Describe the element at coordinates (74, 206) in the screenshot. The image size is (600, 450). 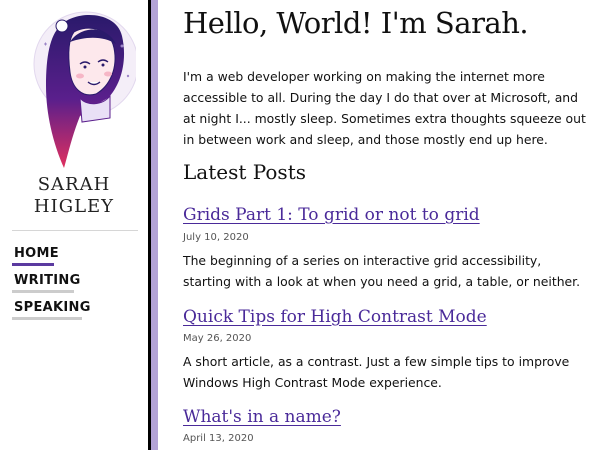
I see `site-name-line2: HIGLEY` at that location.